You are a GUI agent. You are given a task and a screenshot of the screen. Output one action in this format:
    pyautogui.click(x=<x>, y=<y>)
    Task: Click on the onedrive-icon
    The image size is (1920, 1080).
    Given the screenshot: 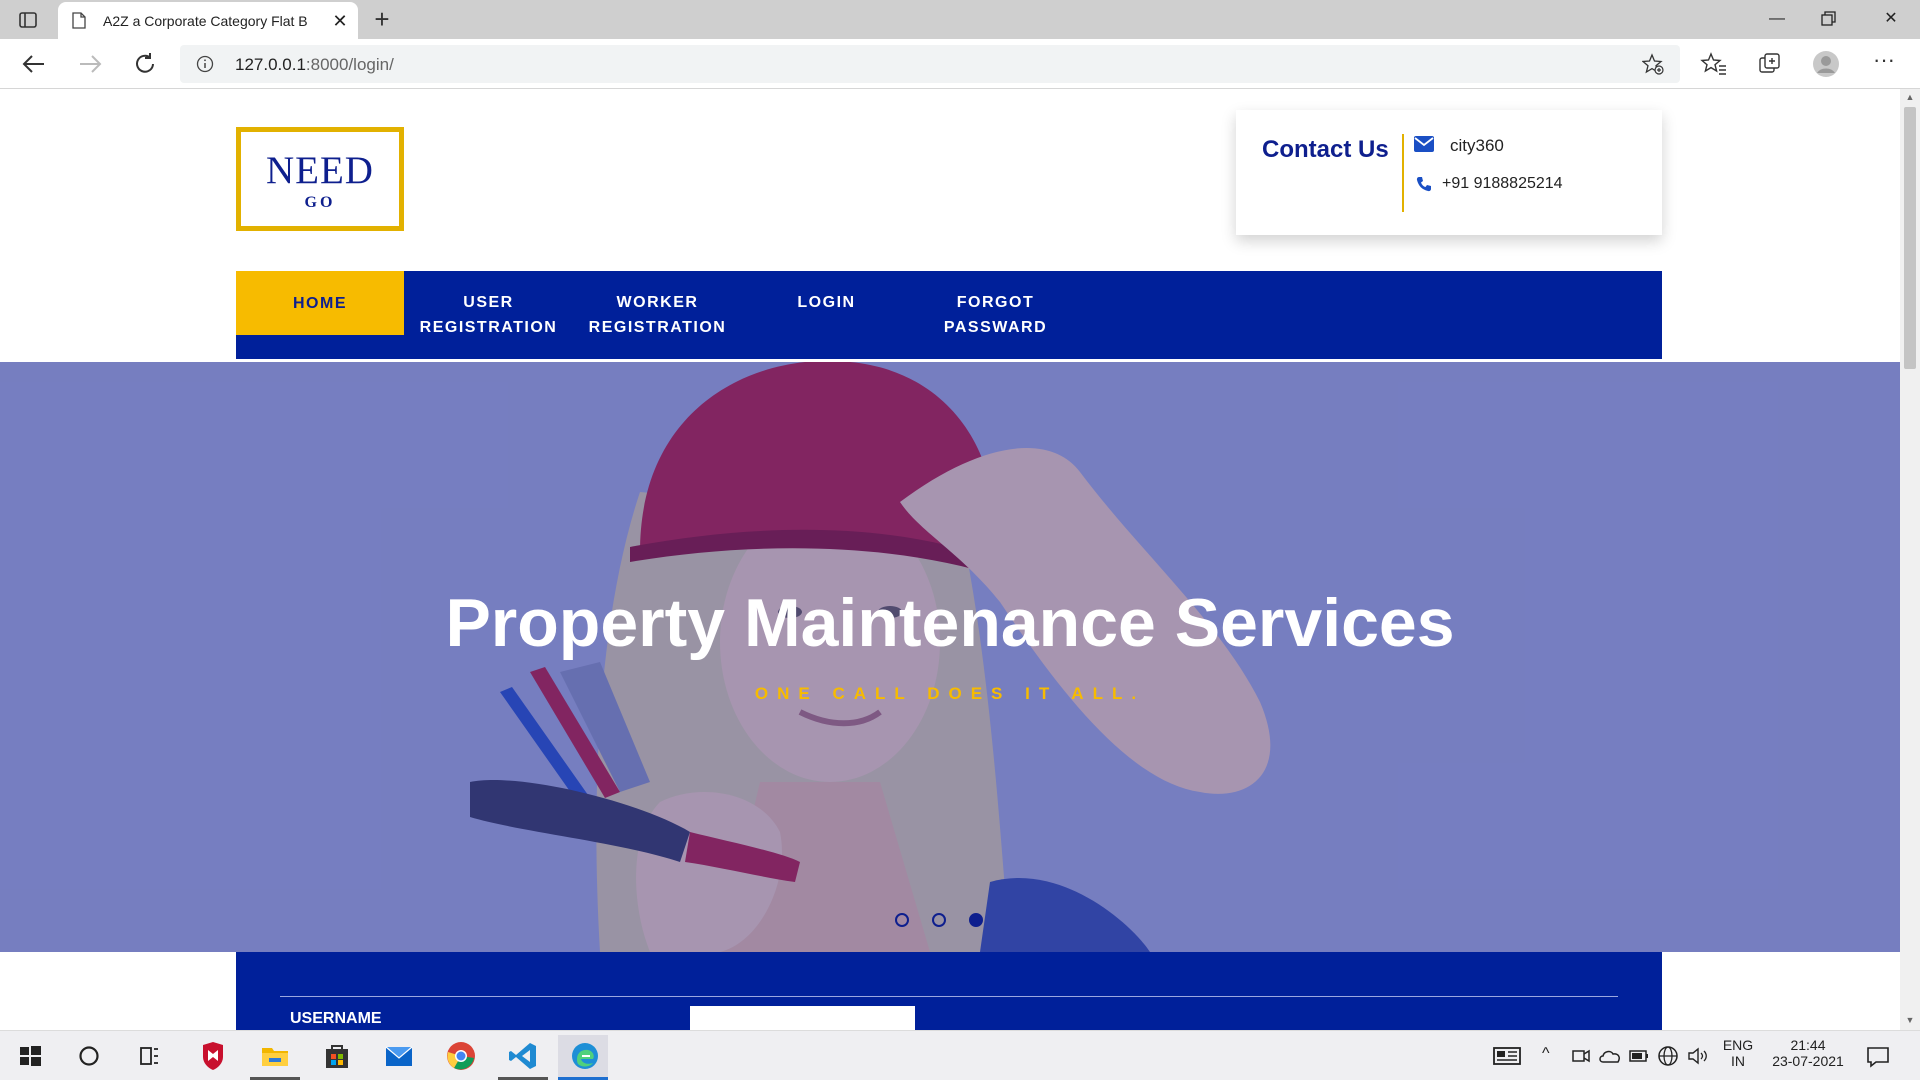 What is the action you would take?
    pyautogui.click(x=1610, y=1056)
    